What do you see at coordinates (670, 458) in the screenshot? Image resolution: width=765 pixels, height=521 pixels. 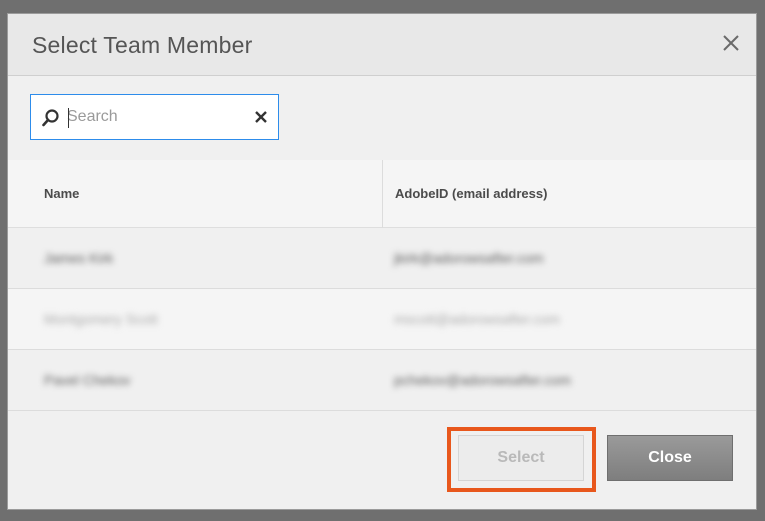 I see `close-button: Close` at bounding box center [670, 458].